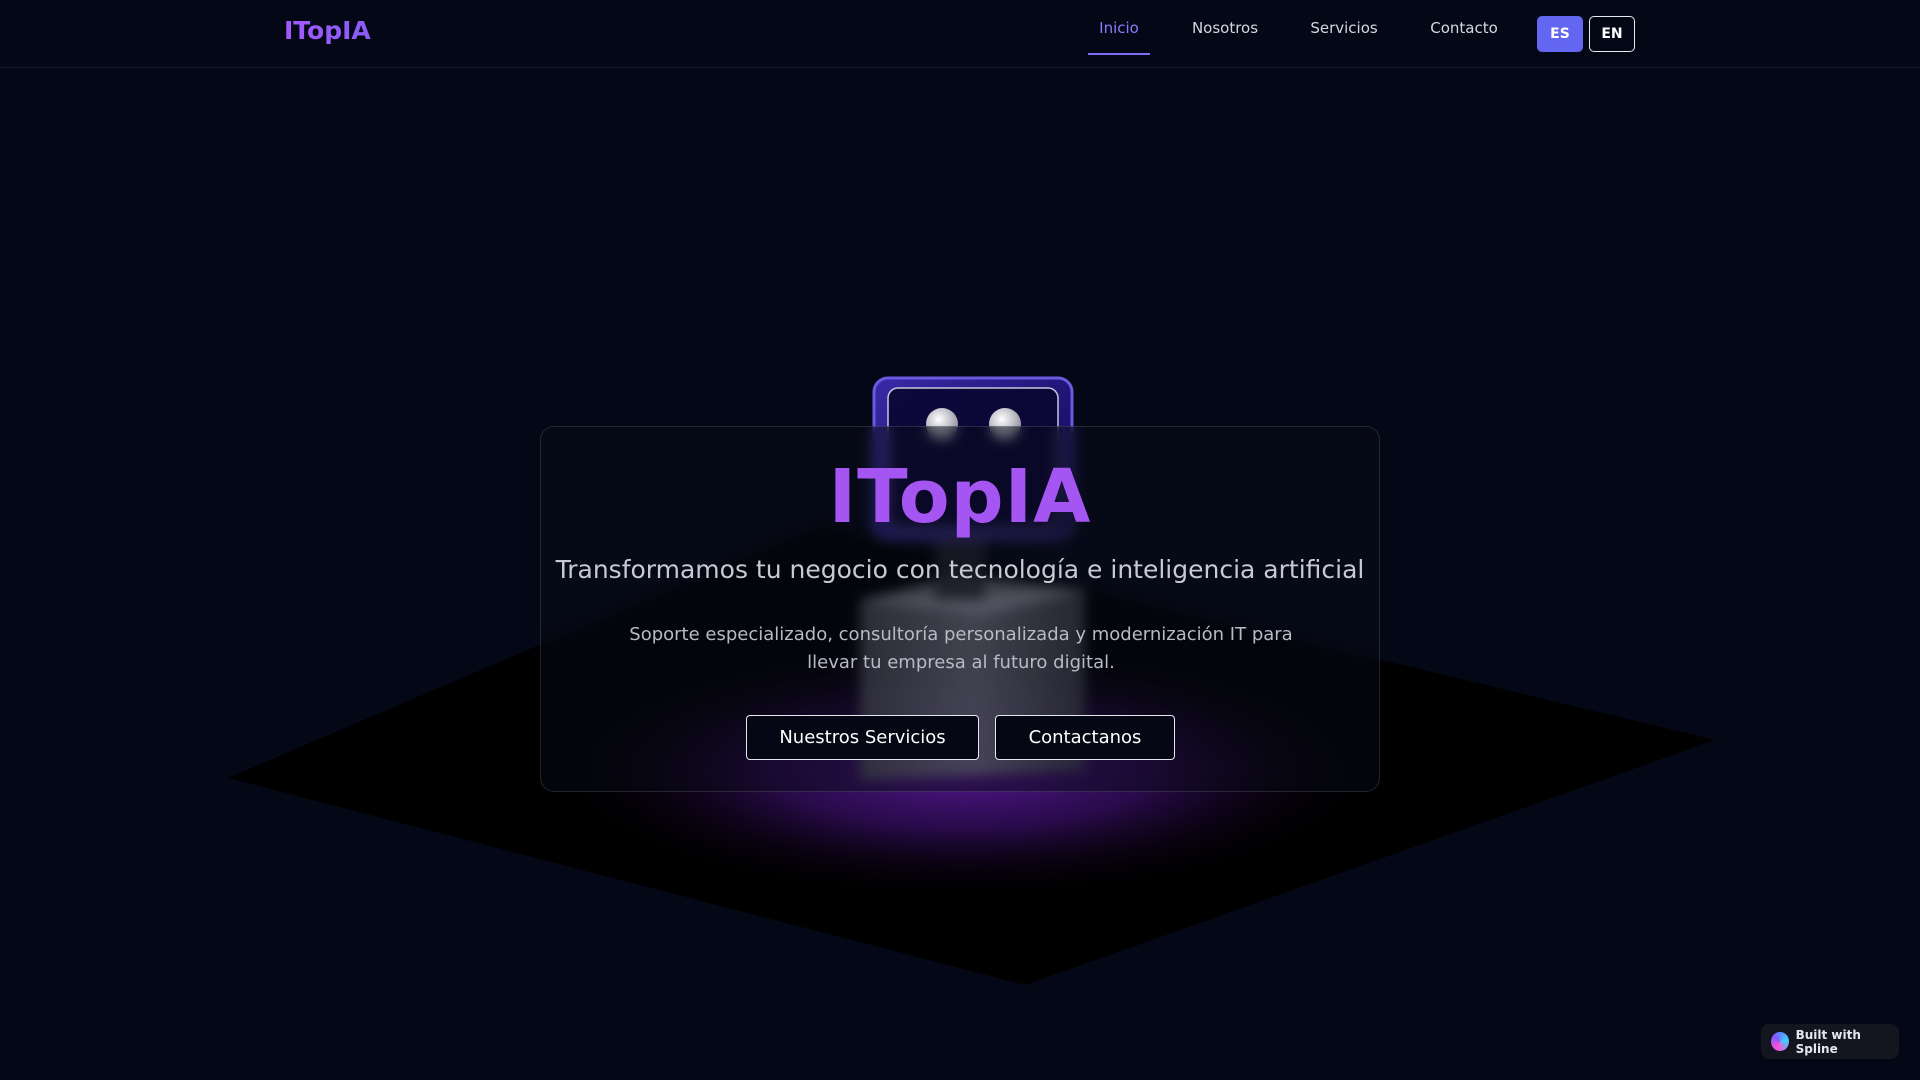  Describe the element at coordinates (1293, 34) in the screenshot. I see `nav-links: Inicio Nosotros Servicios Contacto` at that location.